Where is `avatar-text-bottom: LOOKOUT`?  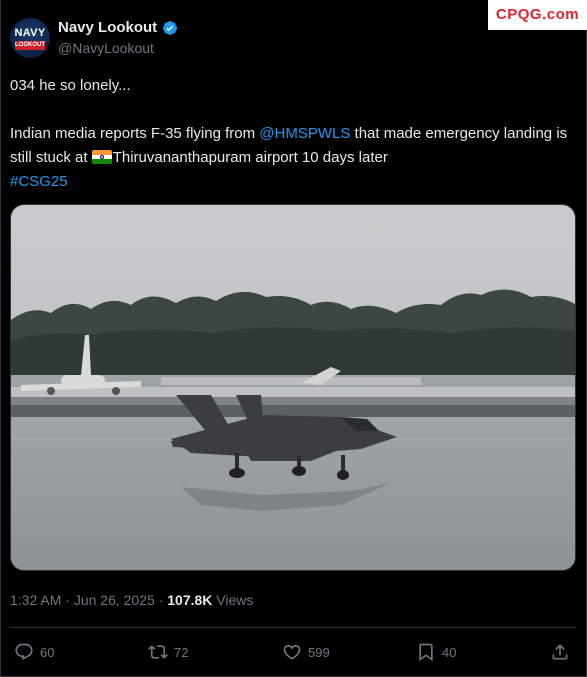 avatar-text-bottom: LOOKOUT is located at coordinates (30, 45).